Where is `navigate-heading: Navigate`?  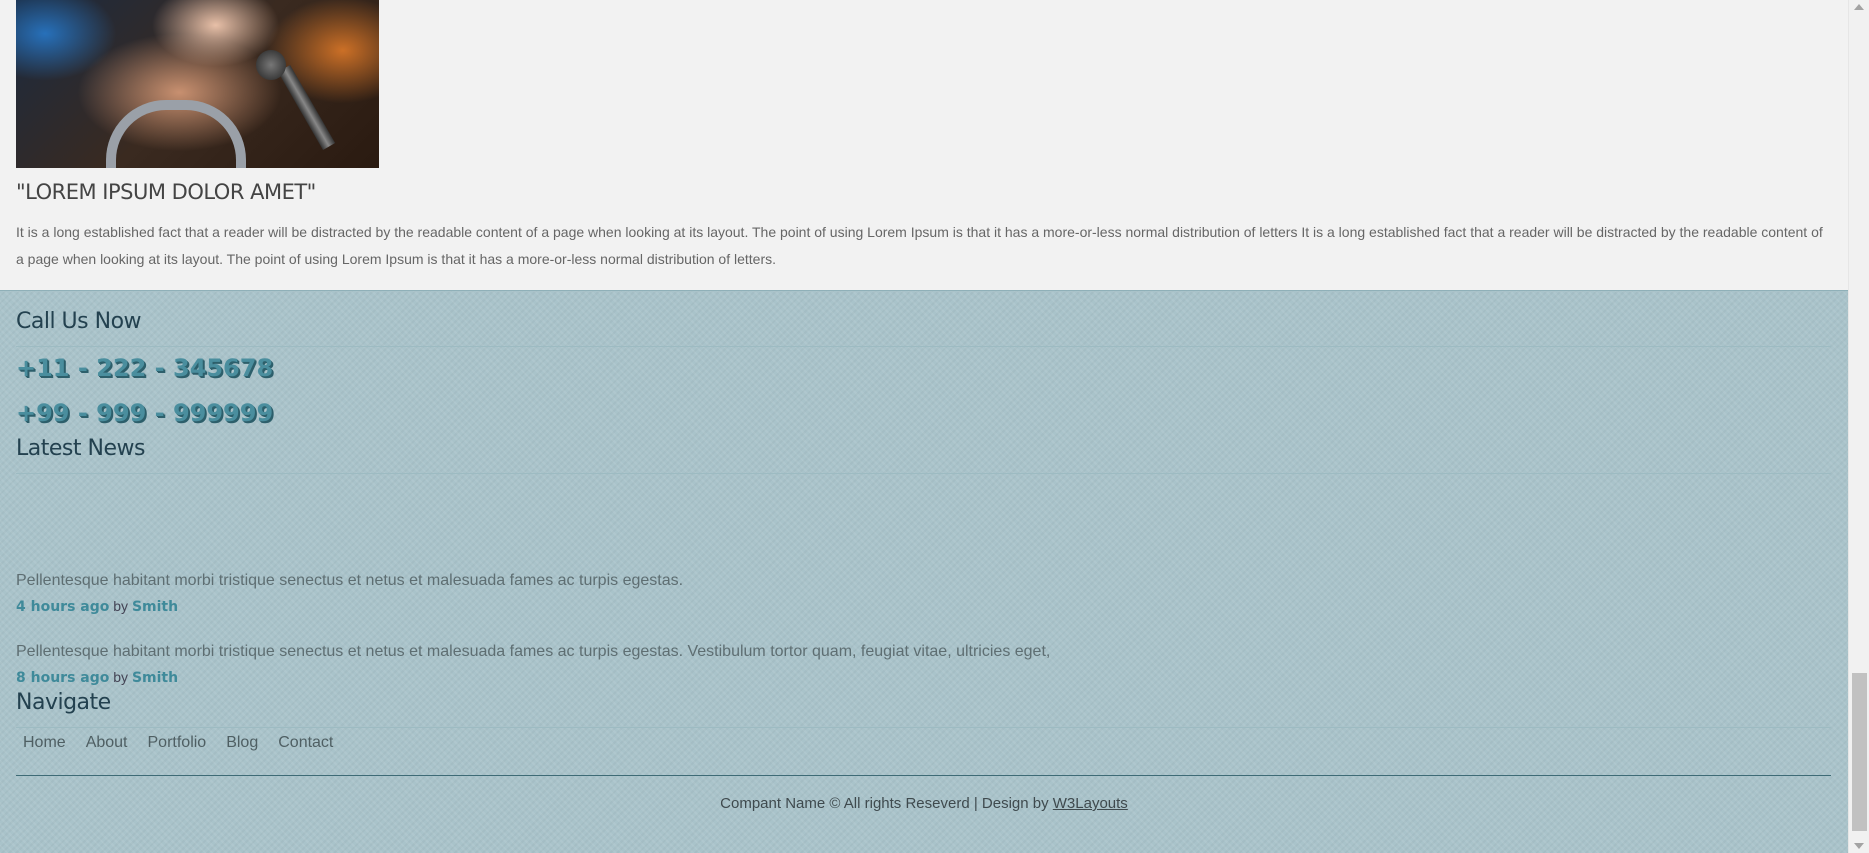 navigate-heading: Navigate is located at coordinates (63, 702).